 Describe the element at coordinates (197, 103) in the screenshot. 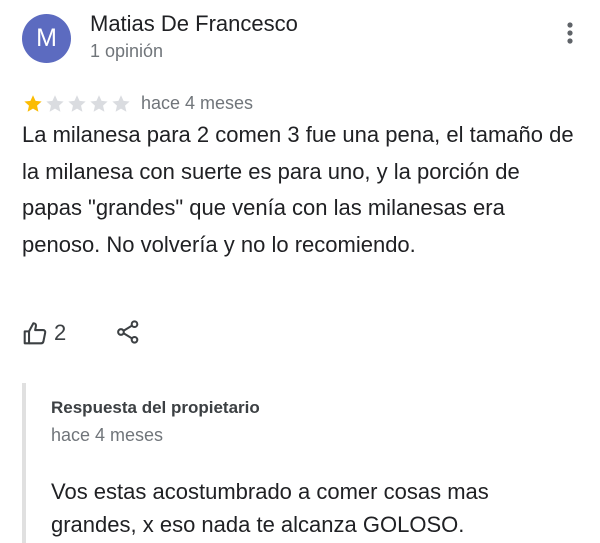

I see `review-time: hace 4 meses` at that location.